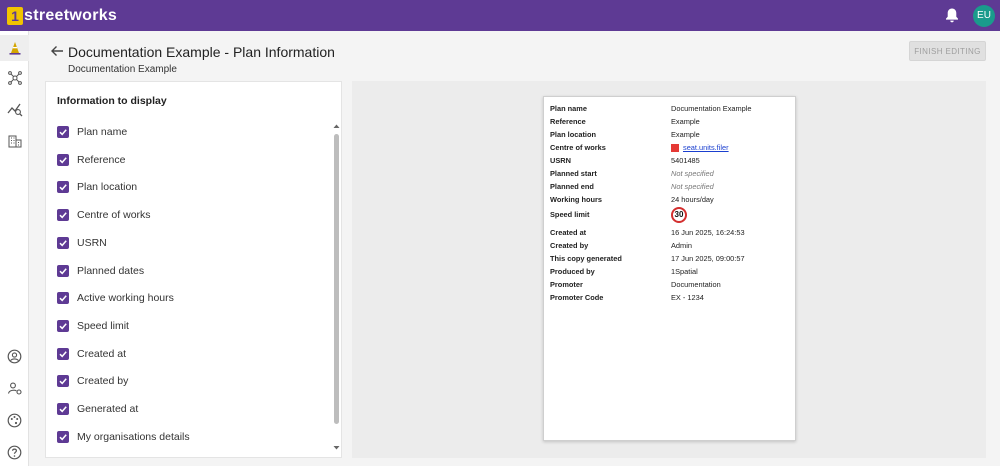  What do you see at coordinates (123, 437) in the screenshot?
I see `option-row: My organisations details` at bounding box center [123, 437].